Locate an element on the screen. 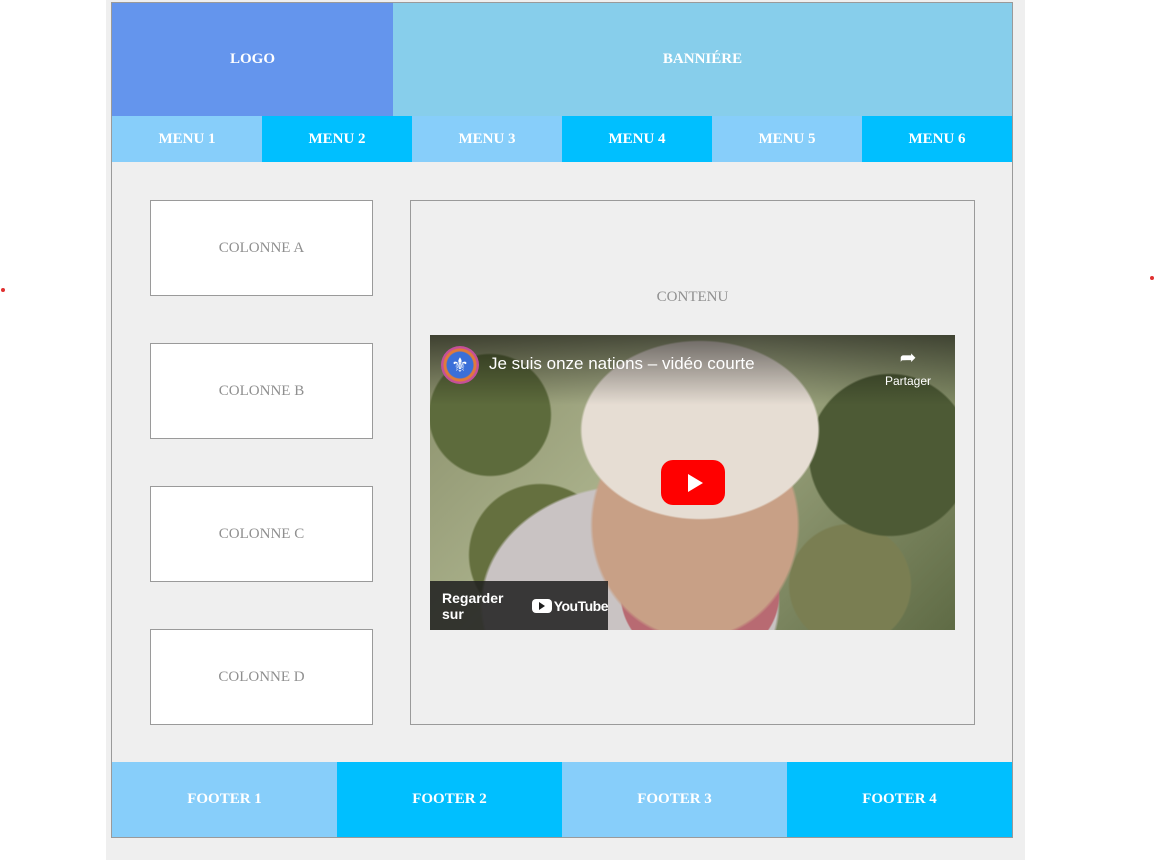 Image resolution: width=1156 pixels, height=860 pixels. footer-item-2: FOOTER 2 is located at coordinates (449, 799).